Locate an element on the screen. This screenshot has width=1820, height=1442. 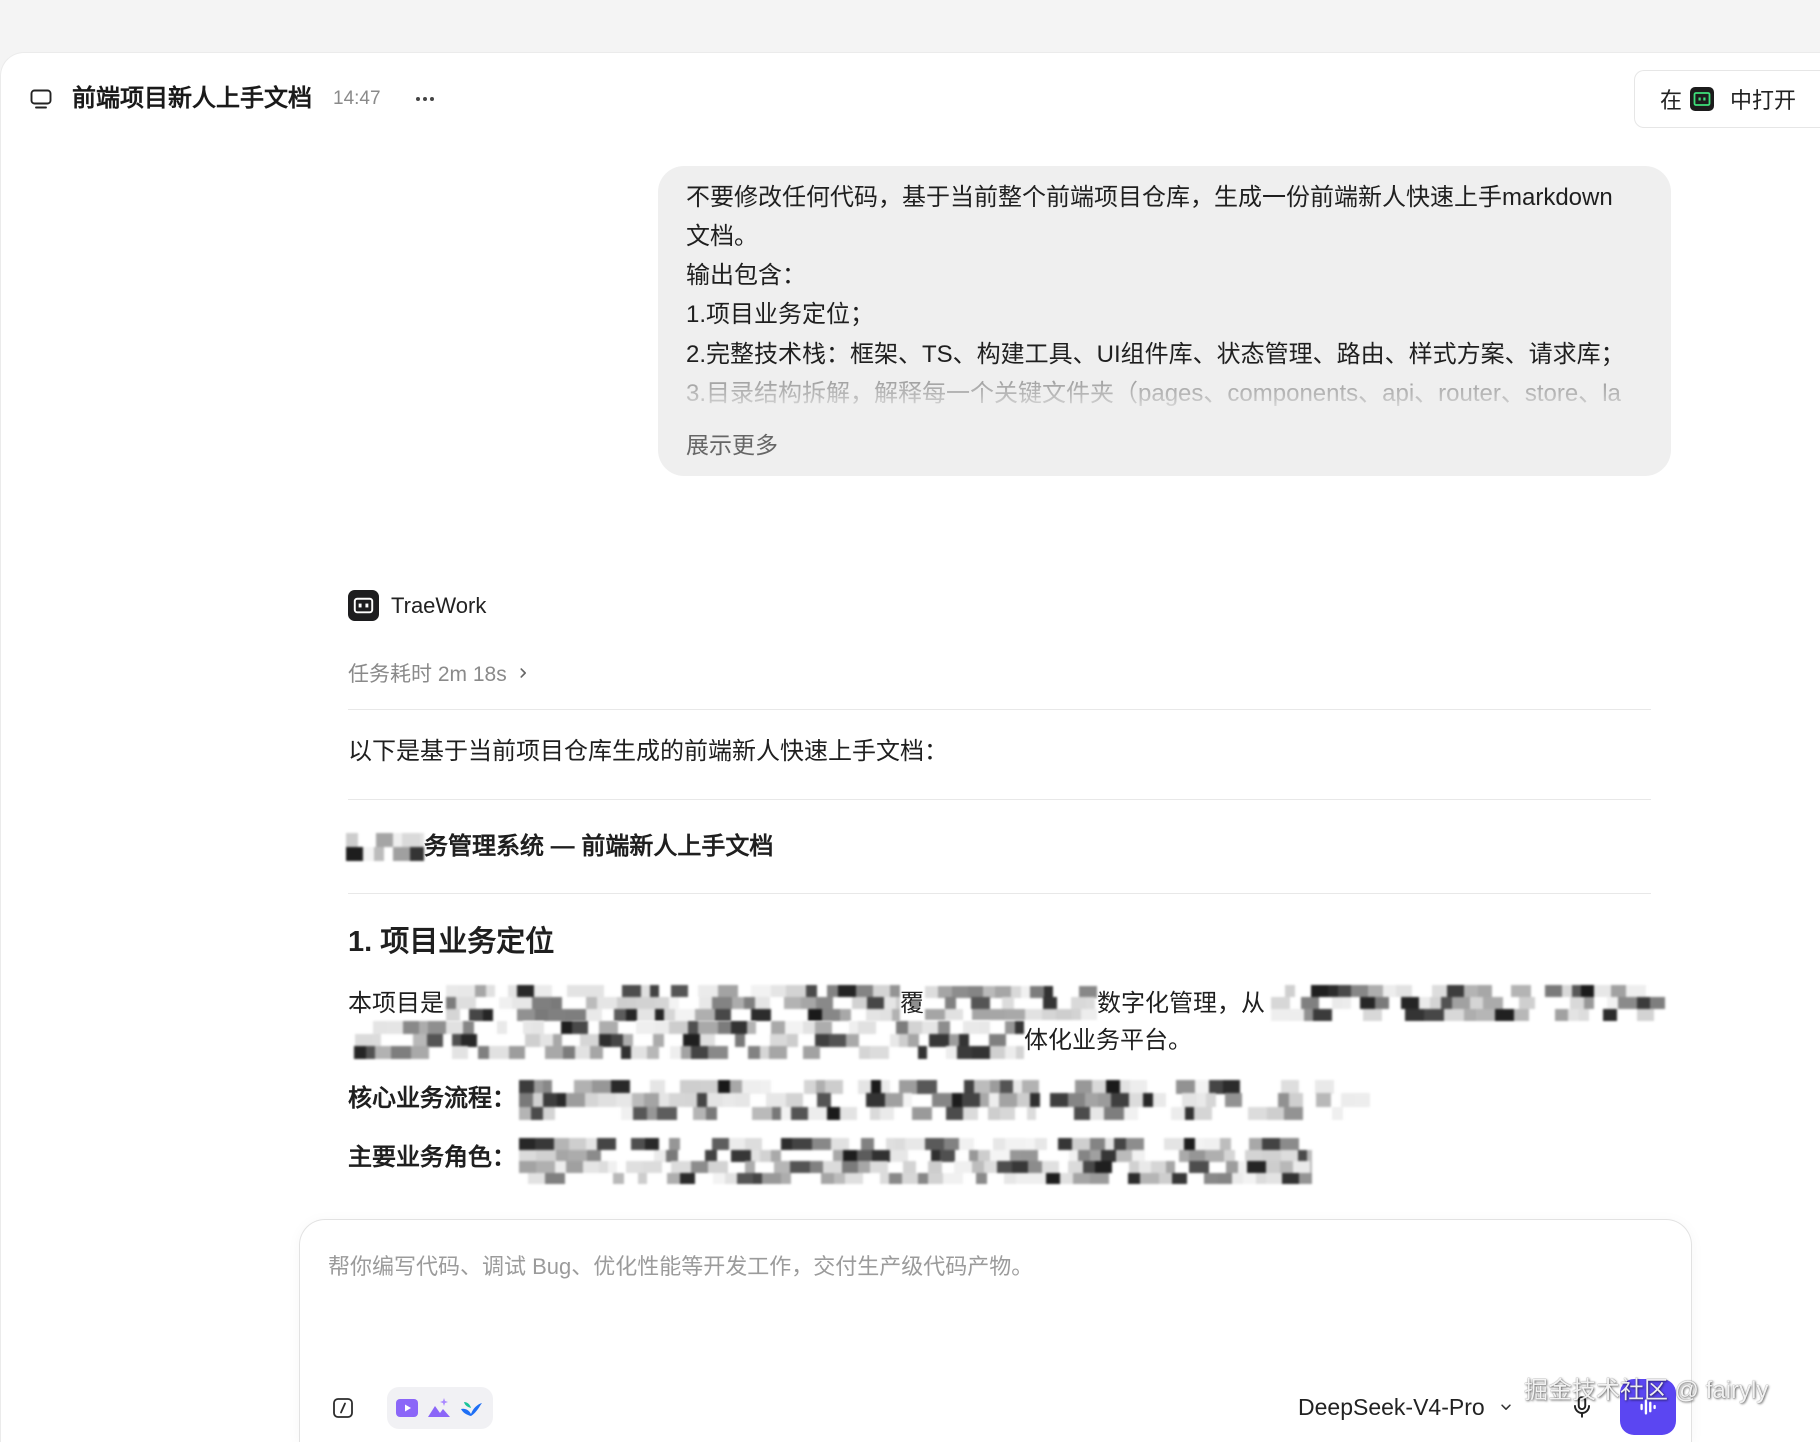
model-label: DeepSeek-V4-Pro is located at coordinates (1391, 1407).